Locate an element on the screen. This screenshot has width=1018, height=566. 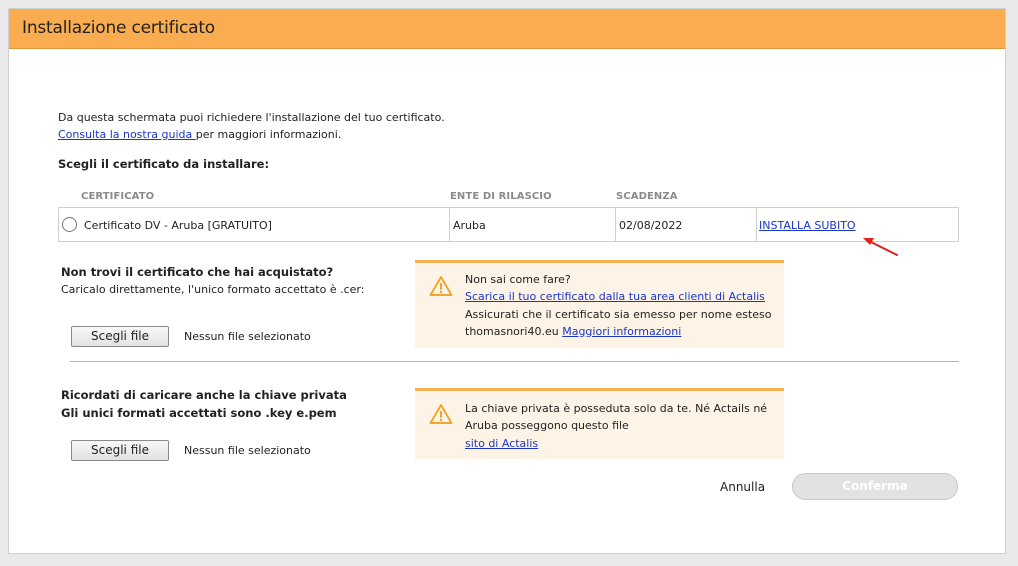
certificate-radio is located at coordinates (69, 224).